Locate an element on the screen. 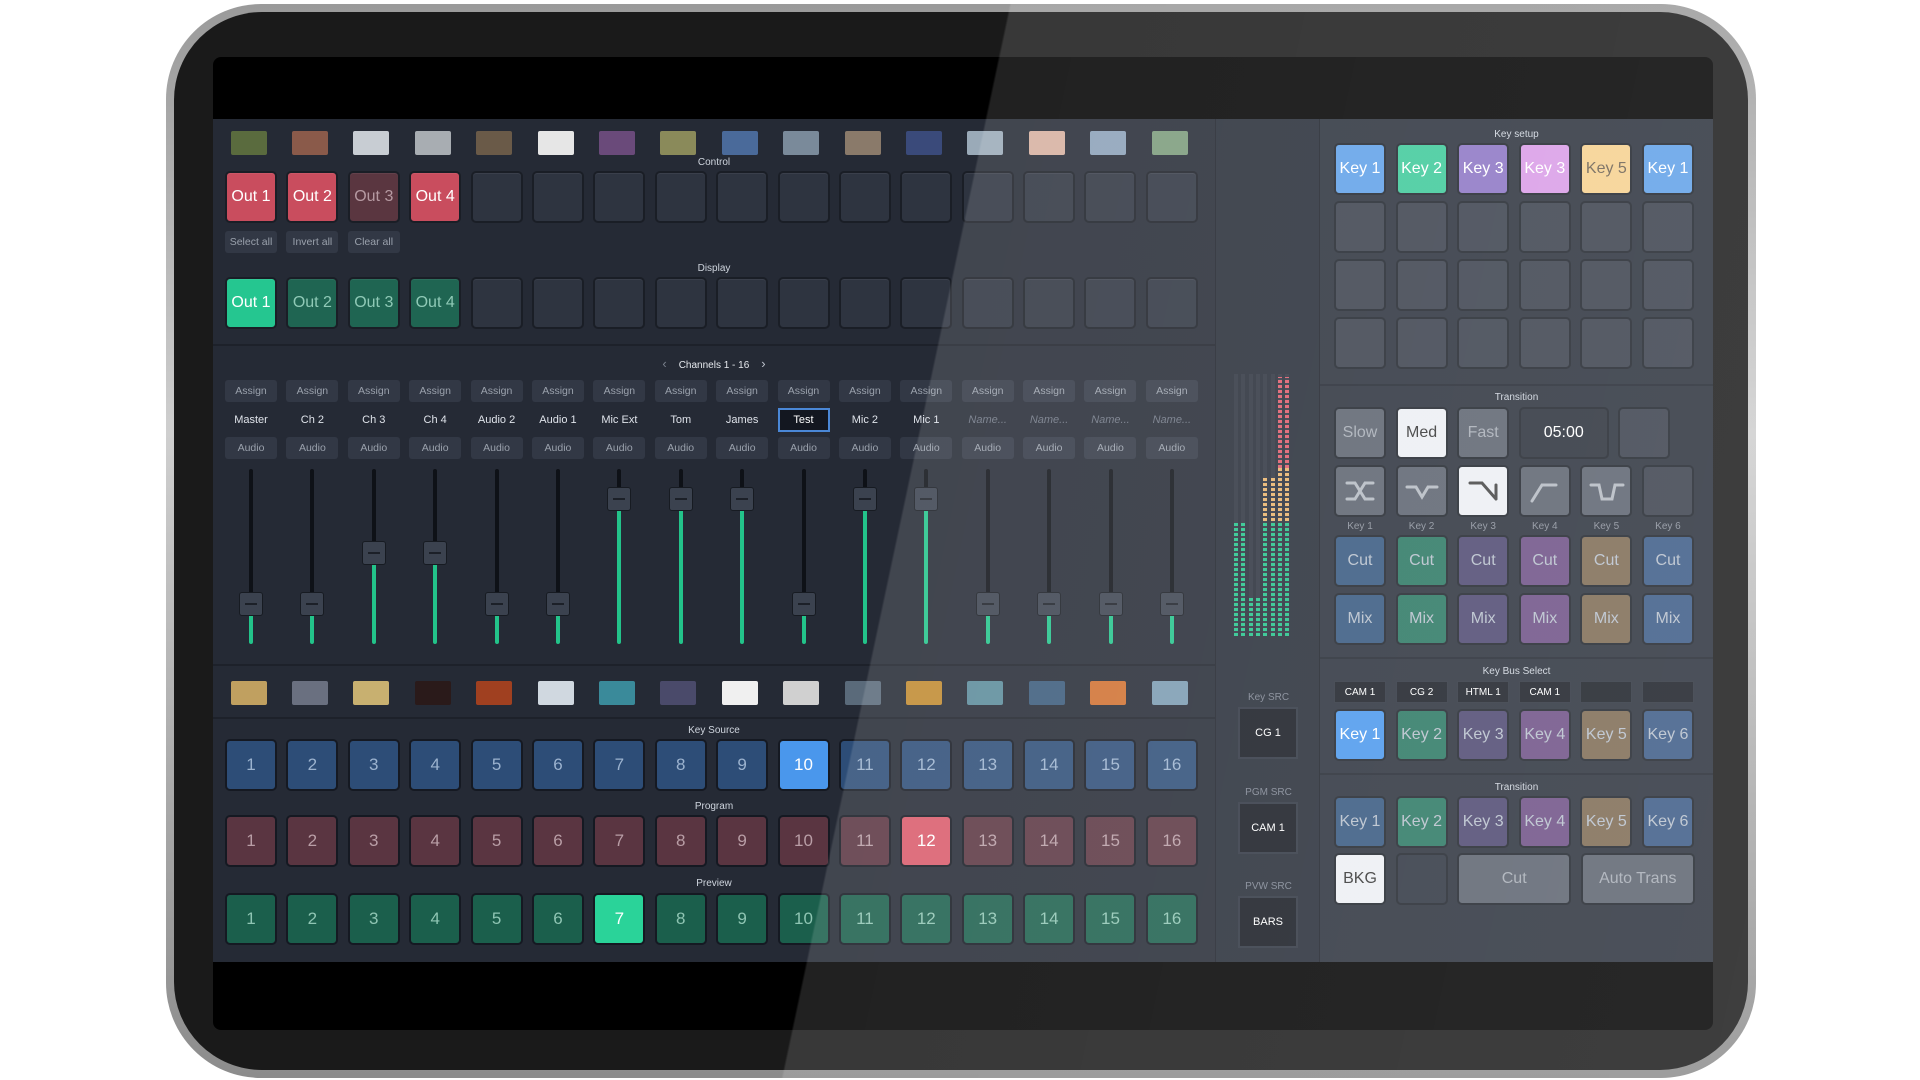 The width and height of the screenshot is (1920, 1080). key-source-button: 2 is located at coordinates (312, 765).